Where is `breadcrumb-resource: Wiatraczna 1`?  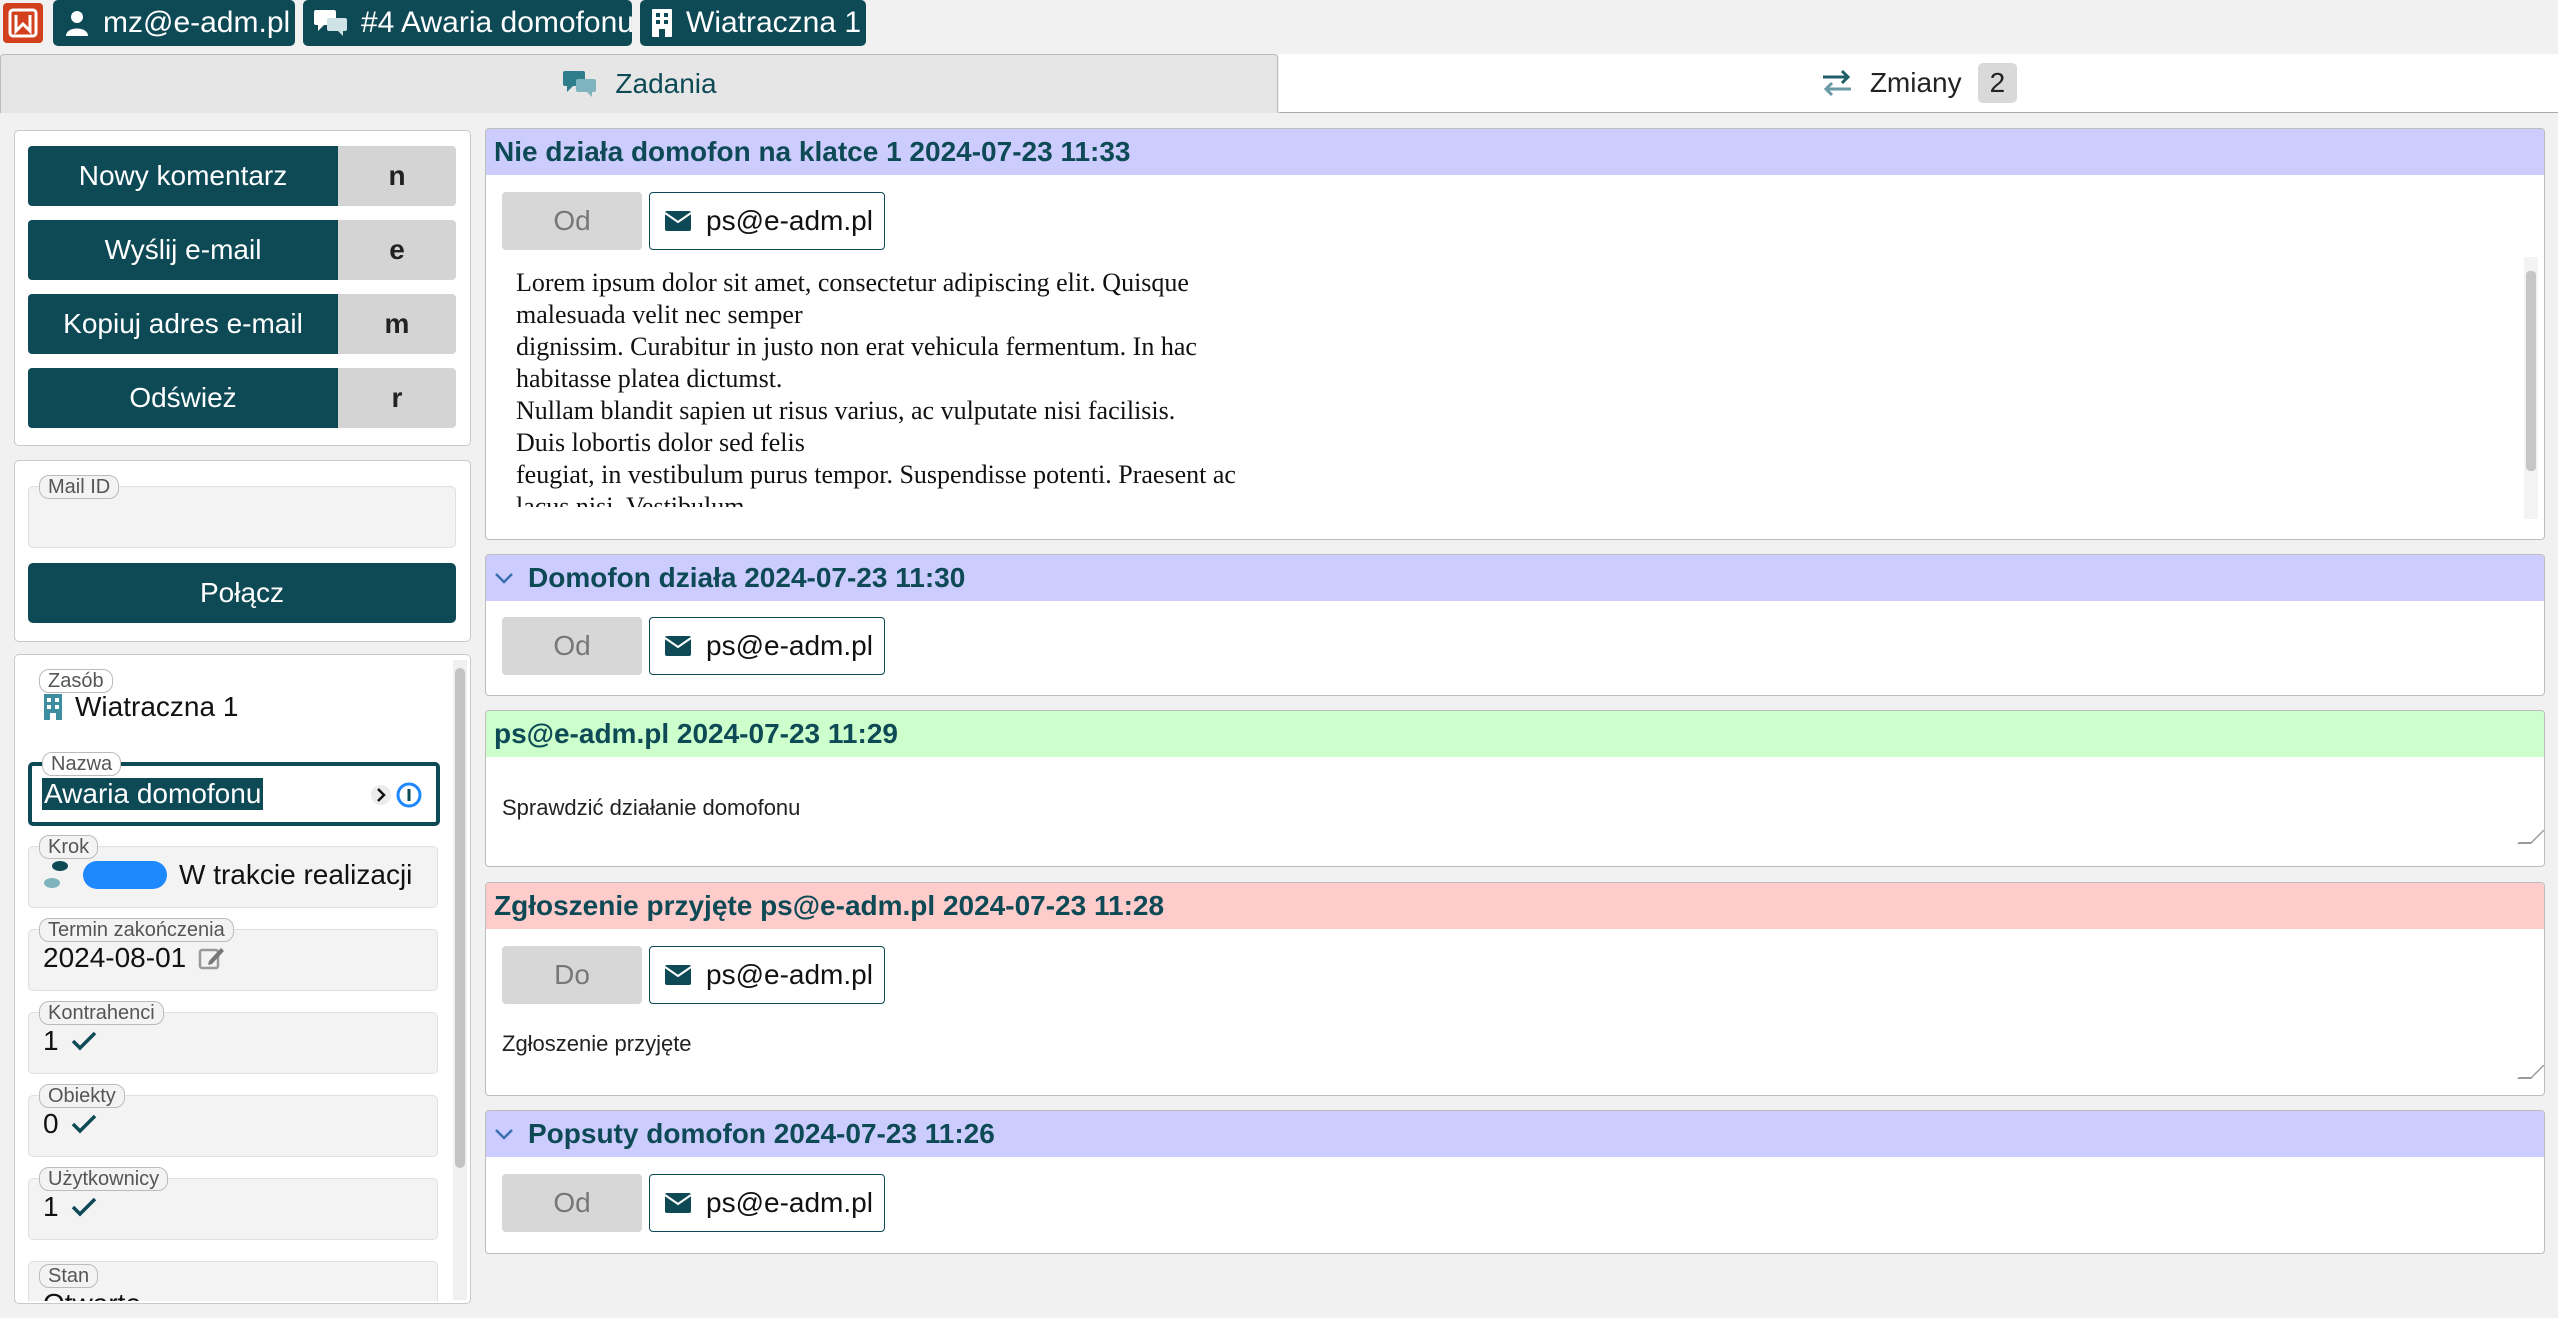
breadcrumb-resource: Wiatraczna 1 is located at coordinates (753, 23).